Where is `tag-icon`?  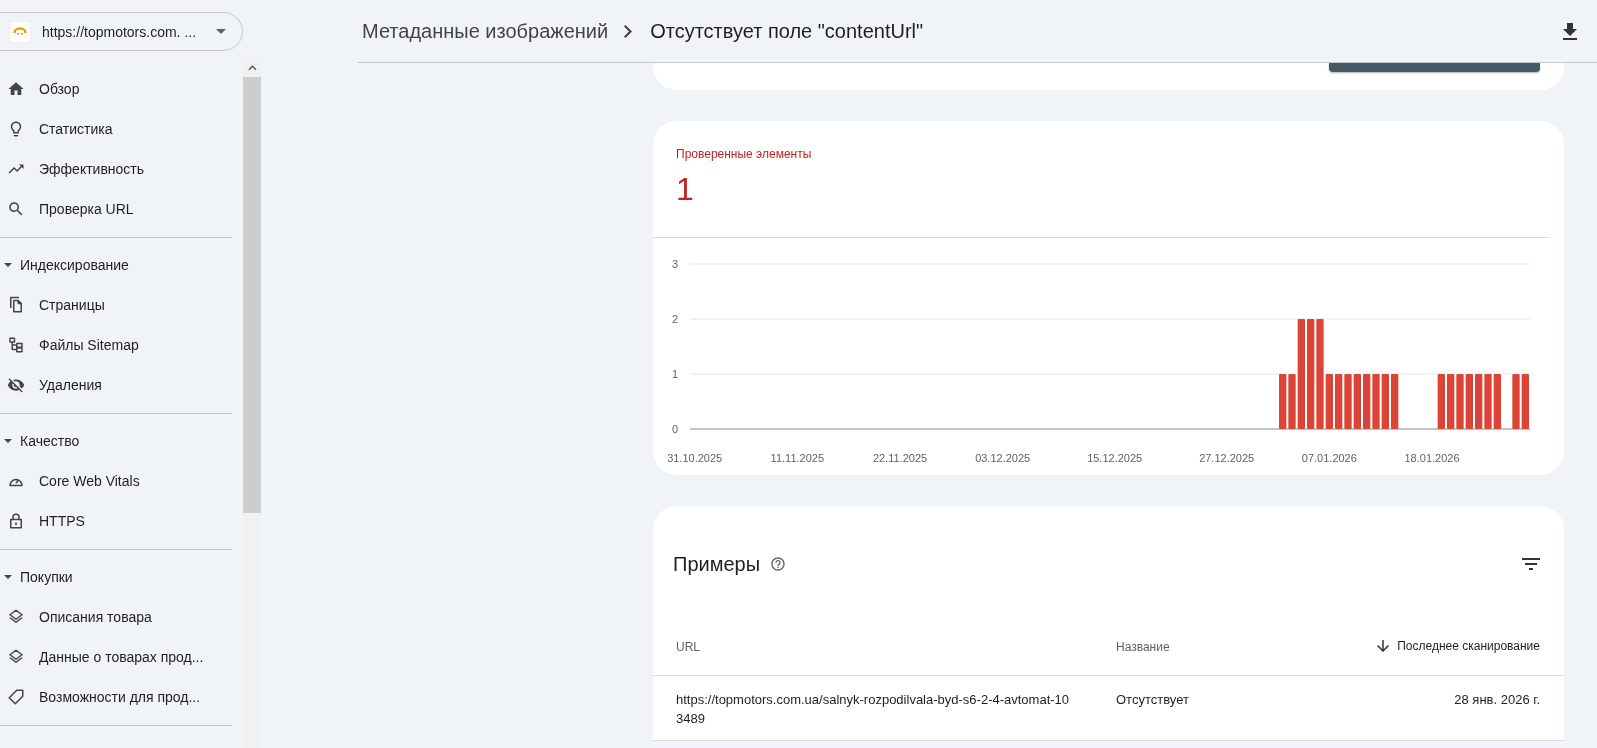 tag-icon is located at coordinates (16, 697).